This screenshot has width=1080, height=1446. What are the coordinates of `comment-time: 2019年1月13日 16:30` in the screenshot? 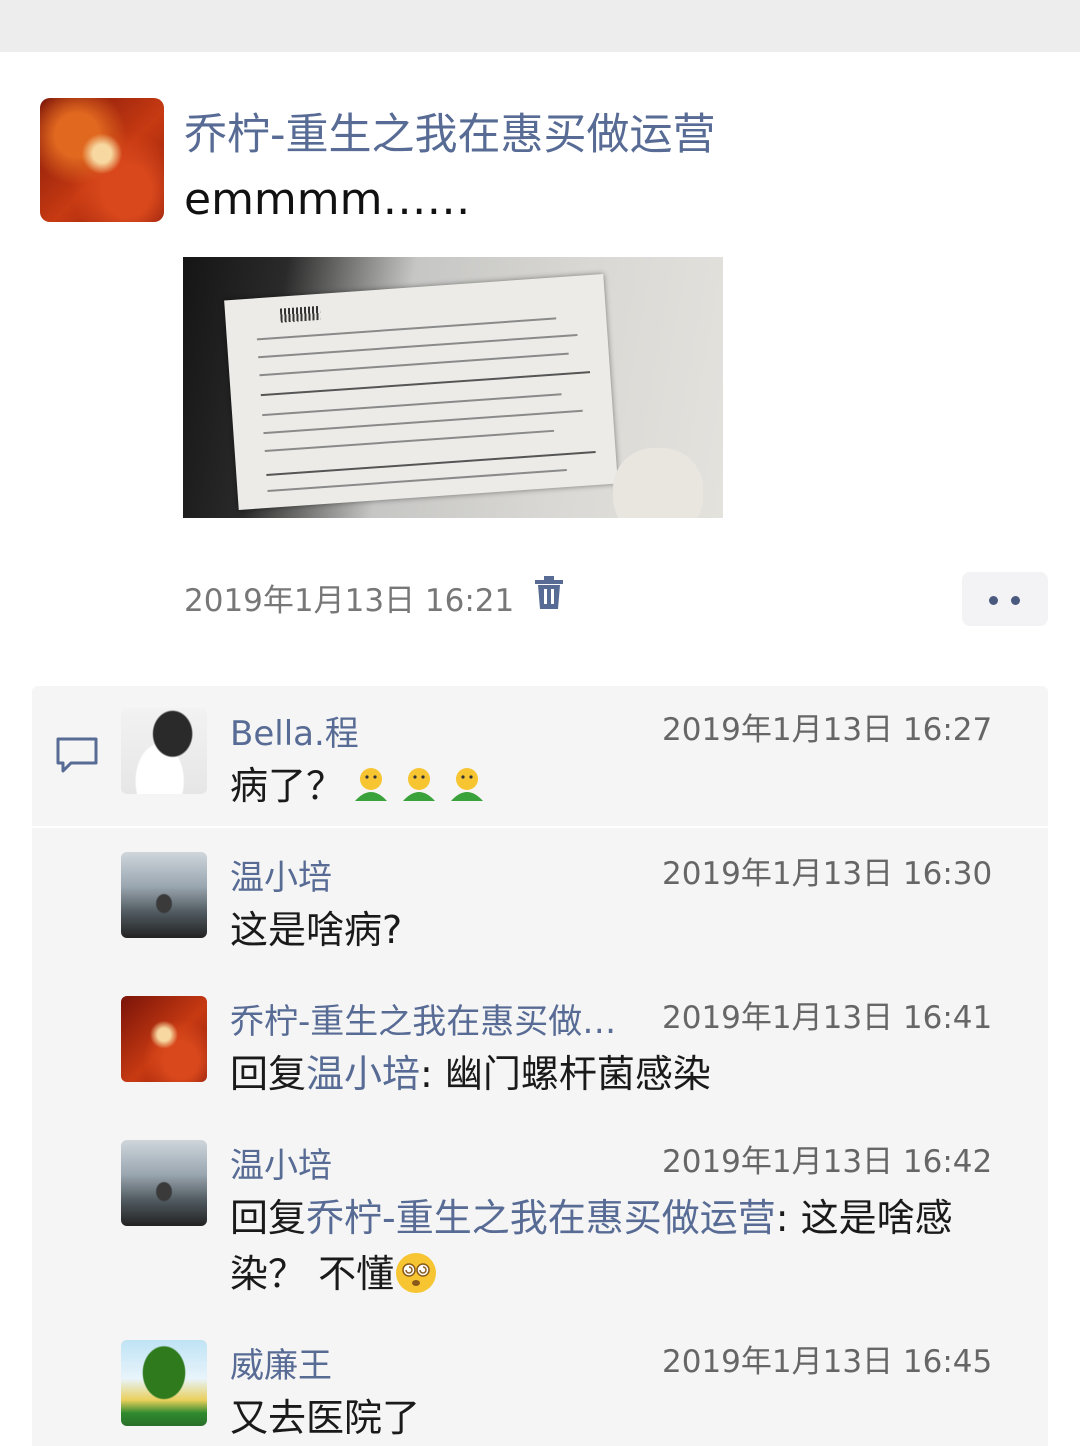 It's located at (827, 874).